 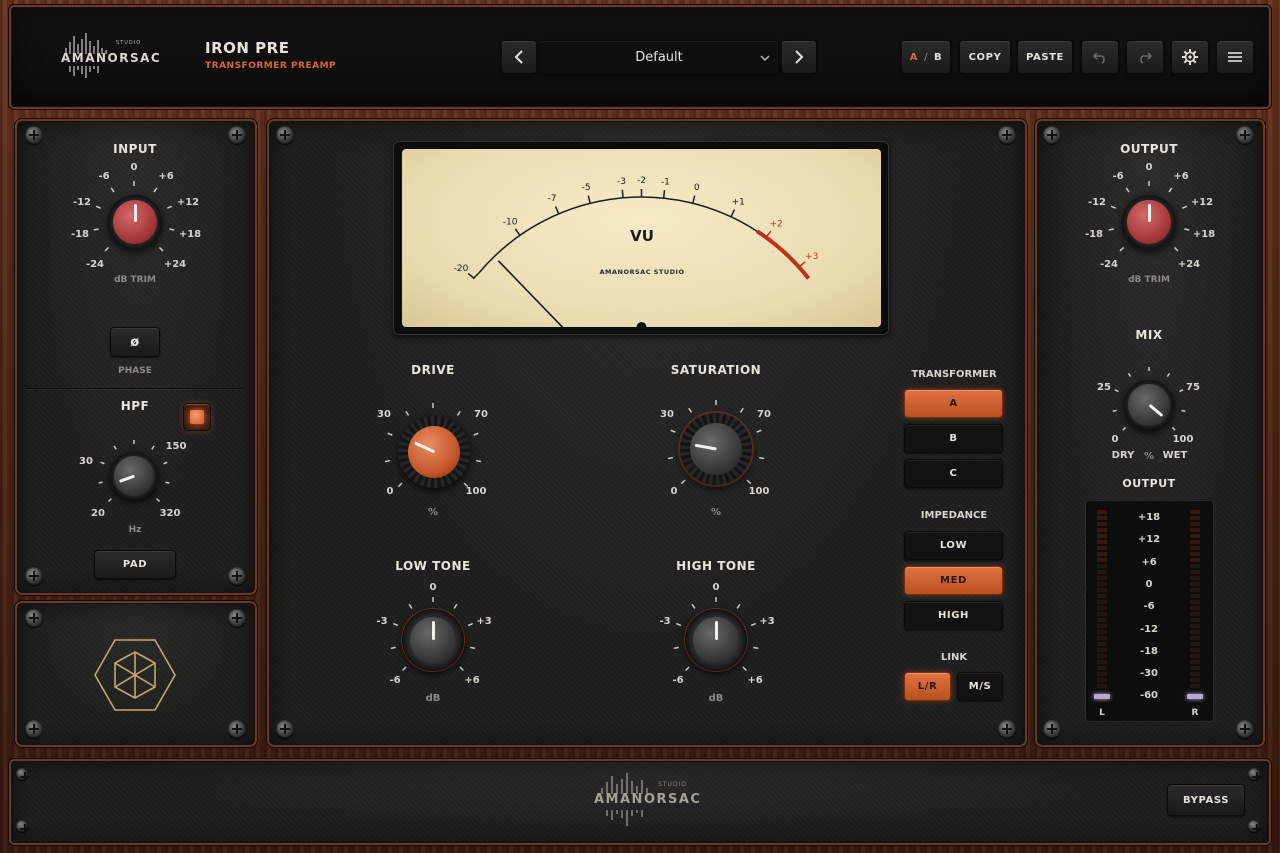 I want to click on brand-name: AMANORSAC, so click(x=111, y=58).